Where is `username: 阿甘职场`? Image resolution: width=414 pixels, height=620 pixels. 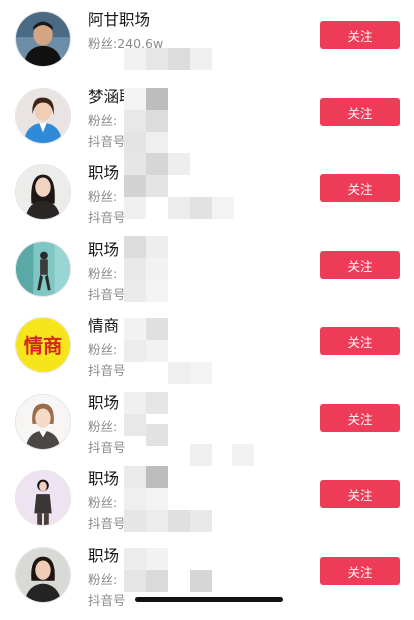
username: 阿甘职场 is located at coordinates (119, 20).